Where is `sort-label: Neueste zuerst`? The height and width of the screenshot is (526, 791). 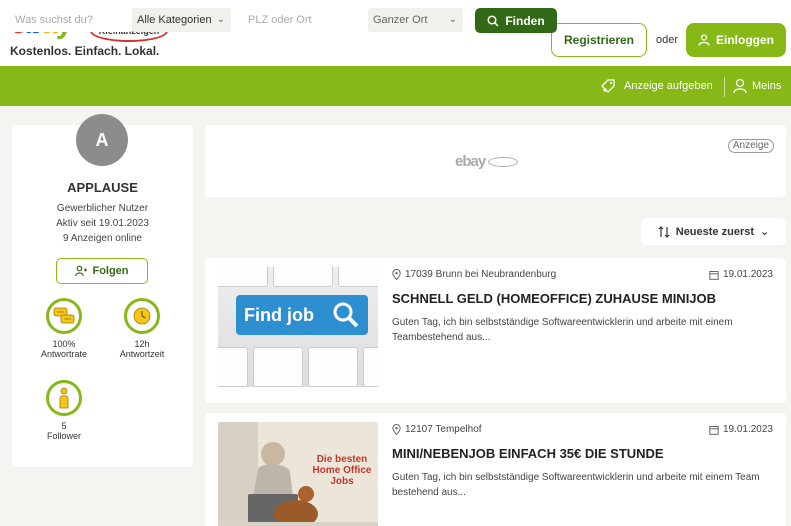
sort-label: Neueste zuerst is located at coordinates (715, 231).